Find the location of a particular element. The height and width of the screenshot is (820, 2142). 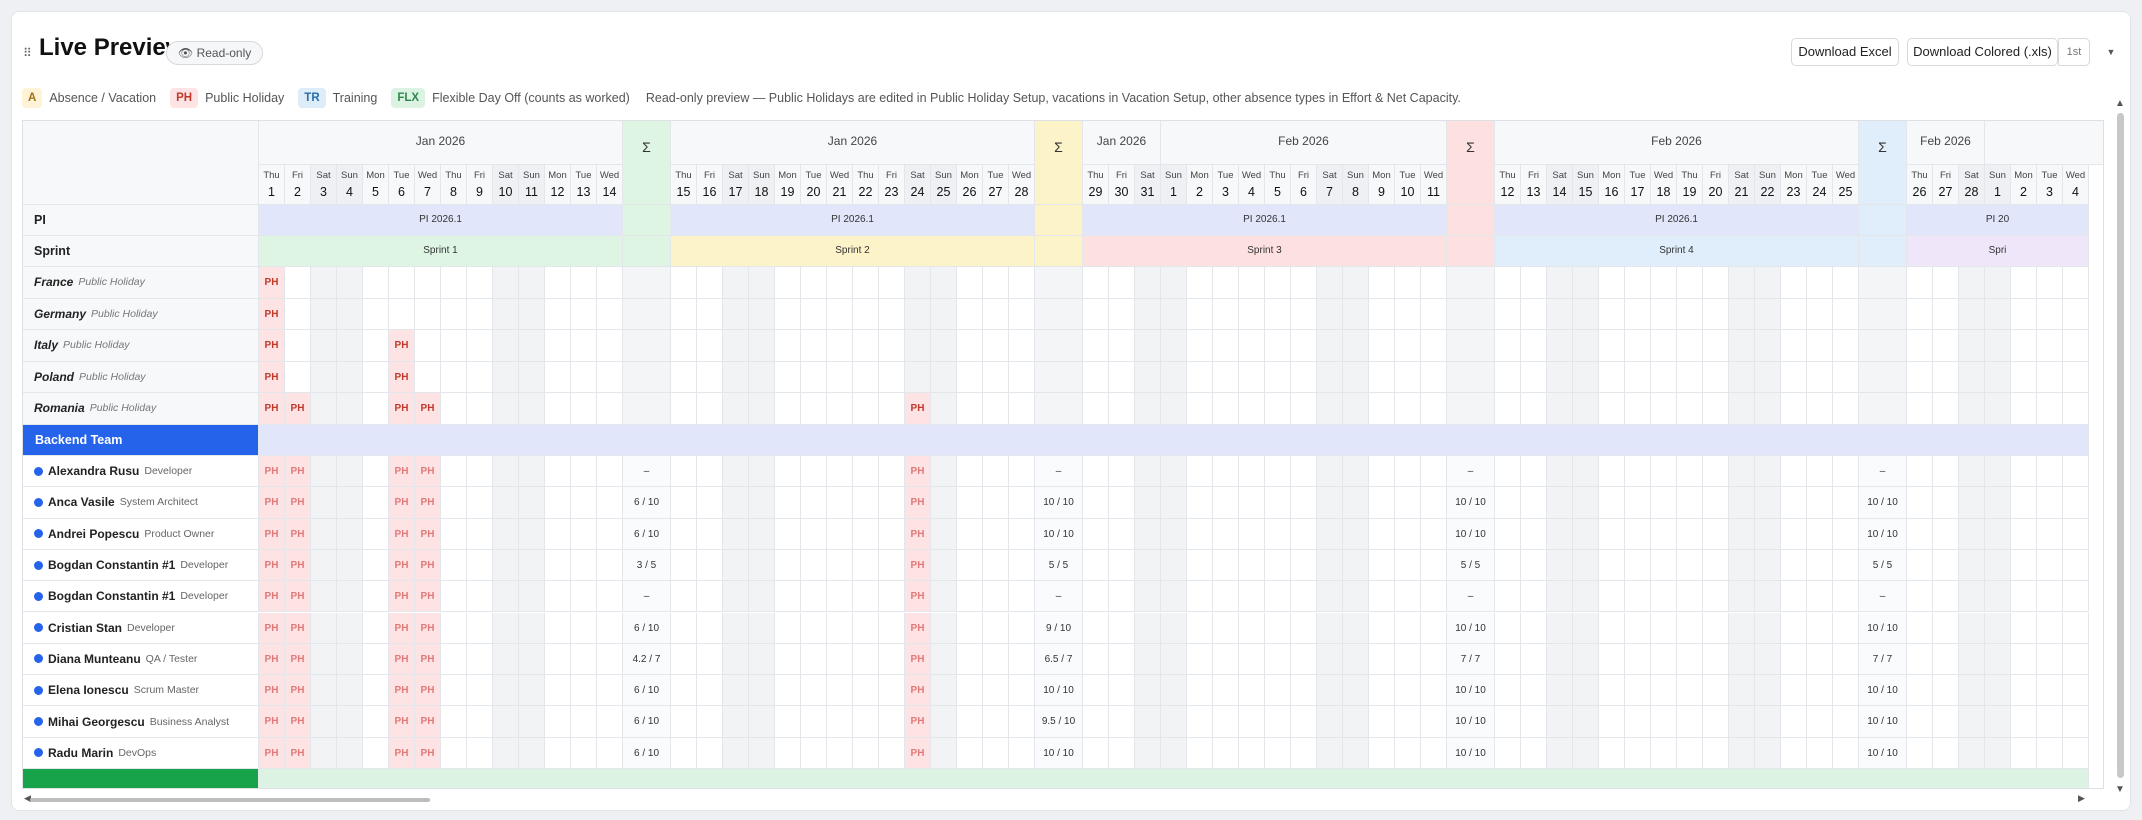

member-row-label: Diana Munteanu QA / Tester is located at coordinates (141, 659).